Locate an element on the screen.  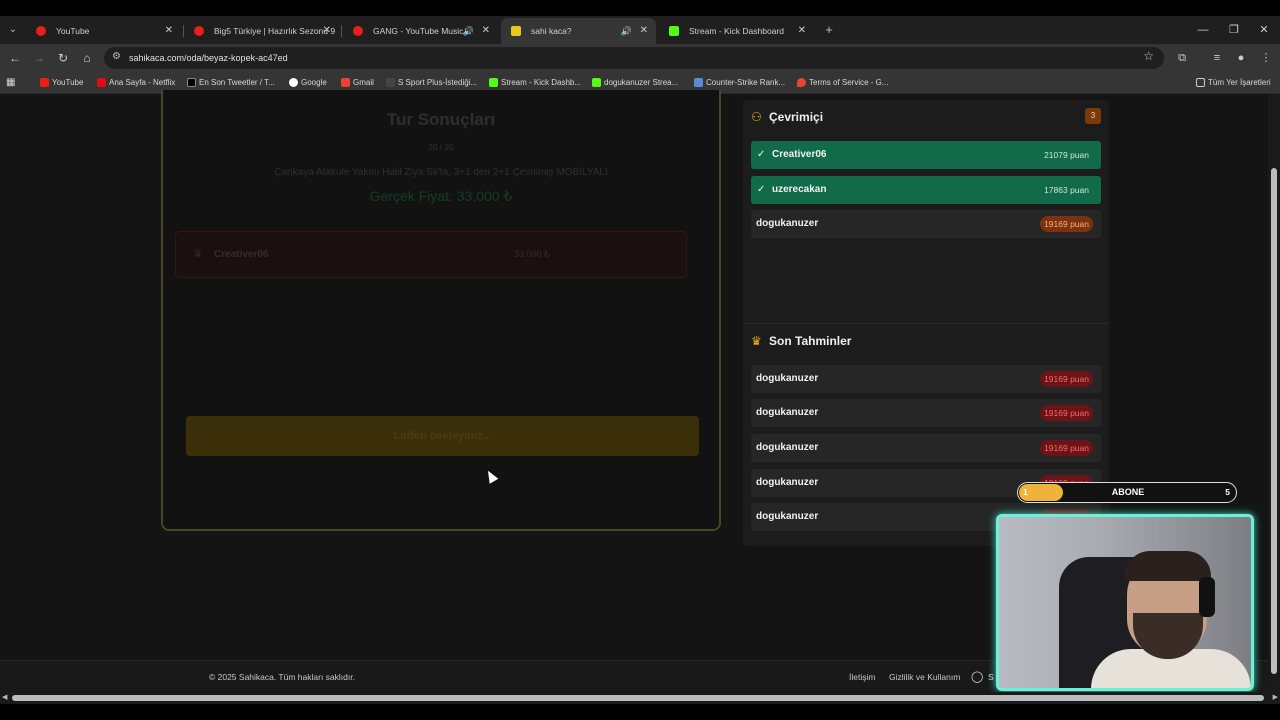
tab-youtube-music: GANG - YouTube Music 🔊 ✕ is located at coordinates (420, 31).